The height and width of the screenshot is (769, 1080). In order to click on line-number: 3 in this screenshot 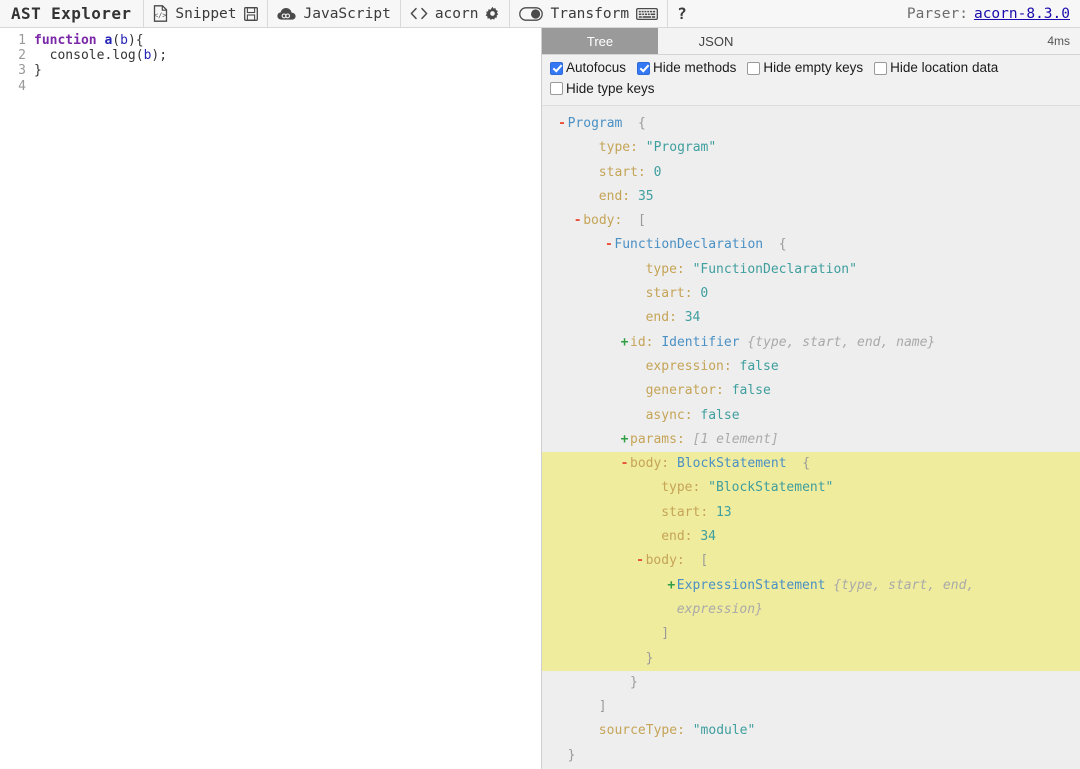, I will do `click(22, 71)`.